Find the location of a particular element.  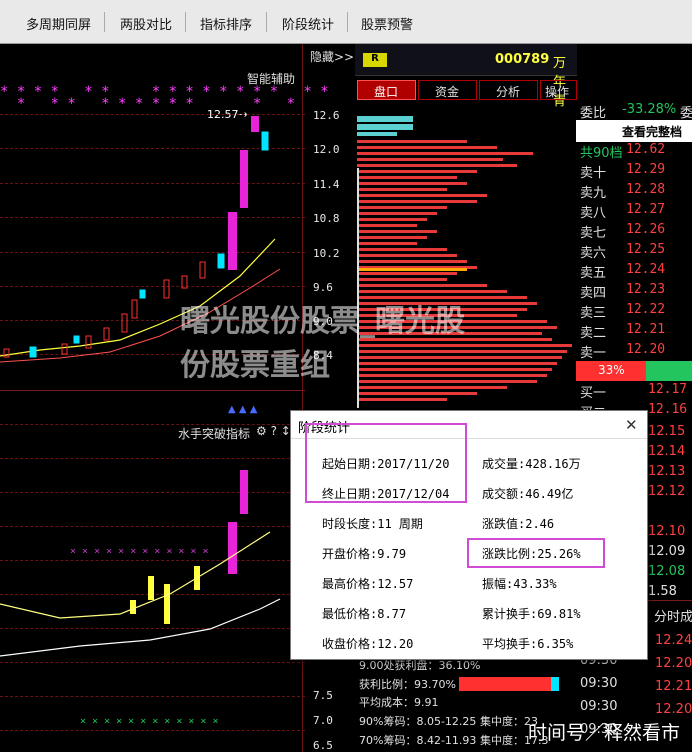

order-row: 卖三 12.22 is located at coordinates (634, 312).